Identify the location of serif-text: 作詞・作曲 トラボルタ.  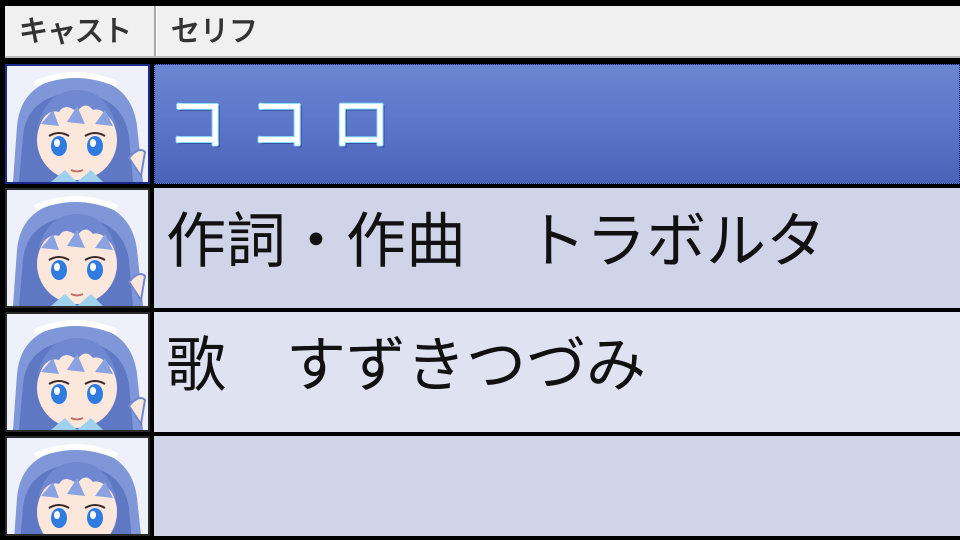
(496, 242).